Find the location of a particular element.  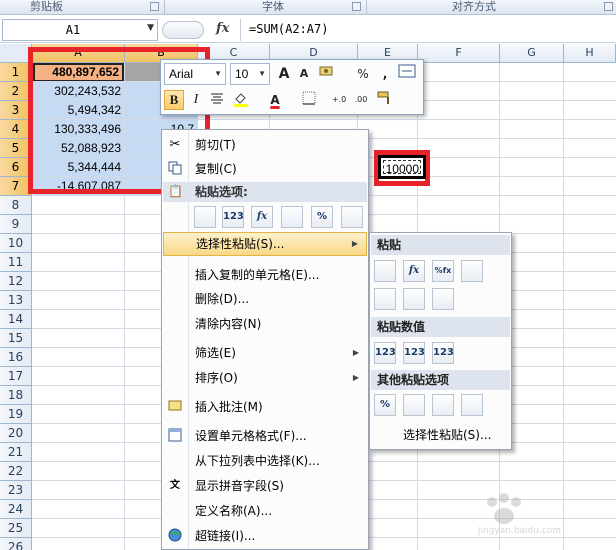

paste-icon: 📋 is located at coordinates (175, 191).